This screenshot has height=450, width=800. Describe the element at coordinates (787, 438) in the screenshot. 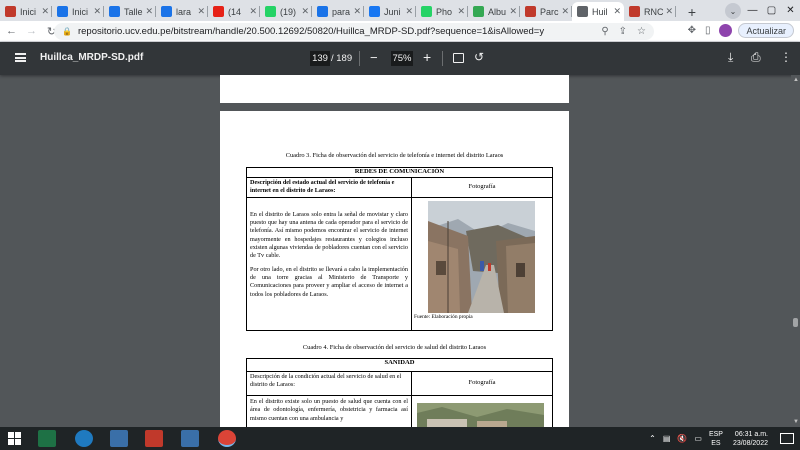

I see `notifications-icon` at that location.